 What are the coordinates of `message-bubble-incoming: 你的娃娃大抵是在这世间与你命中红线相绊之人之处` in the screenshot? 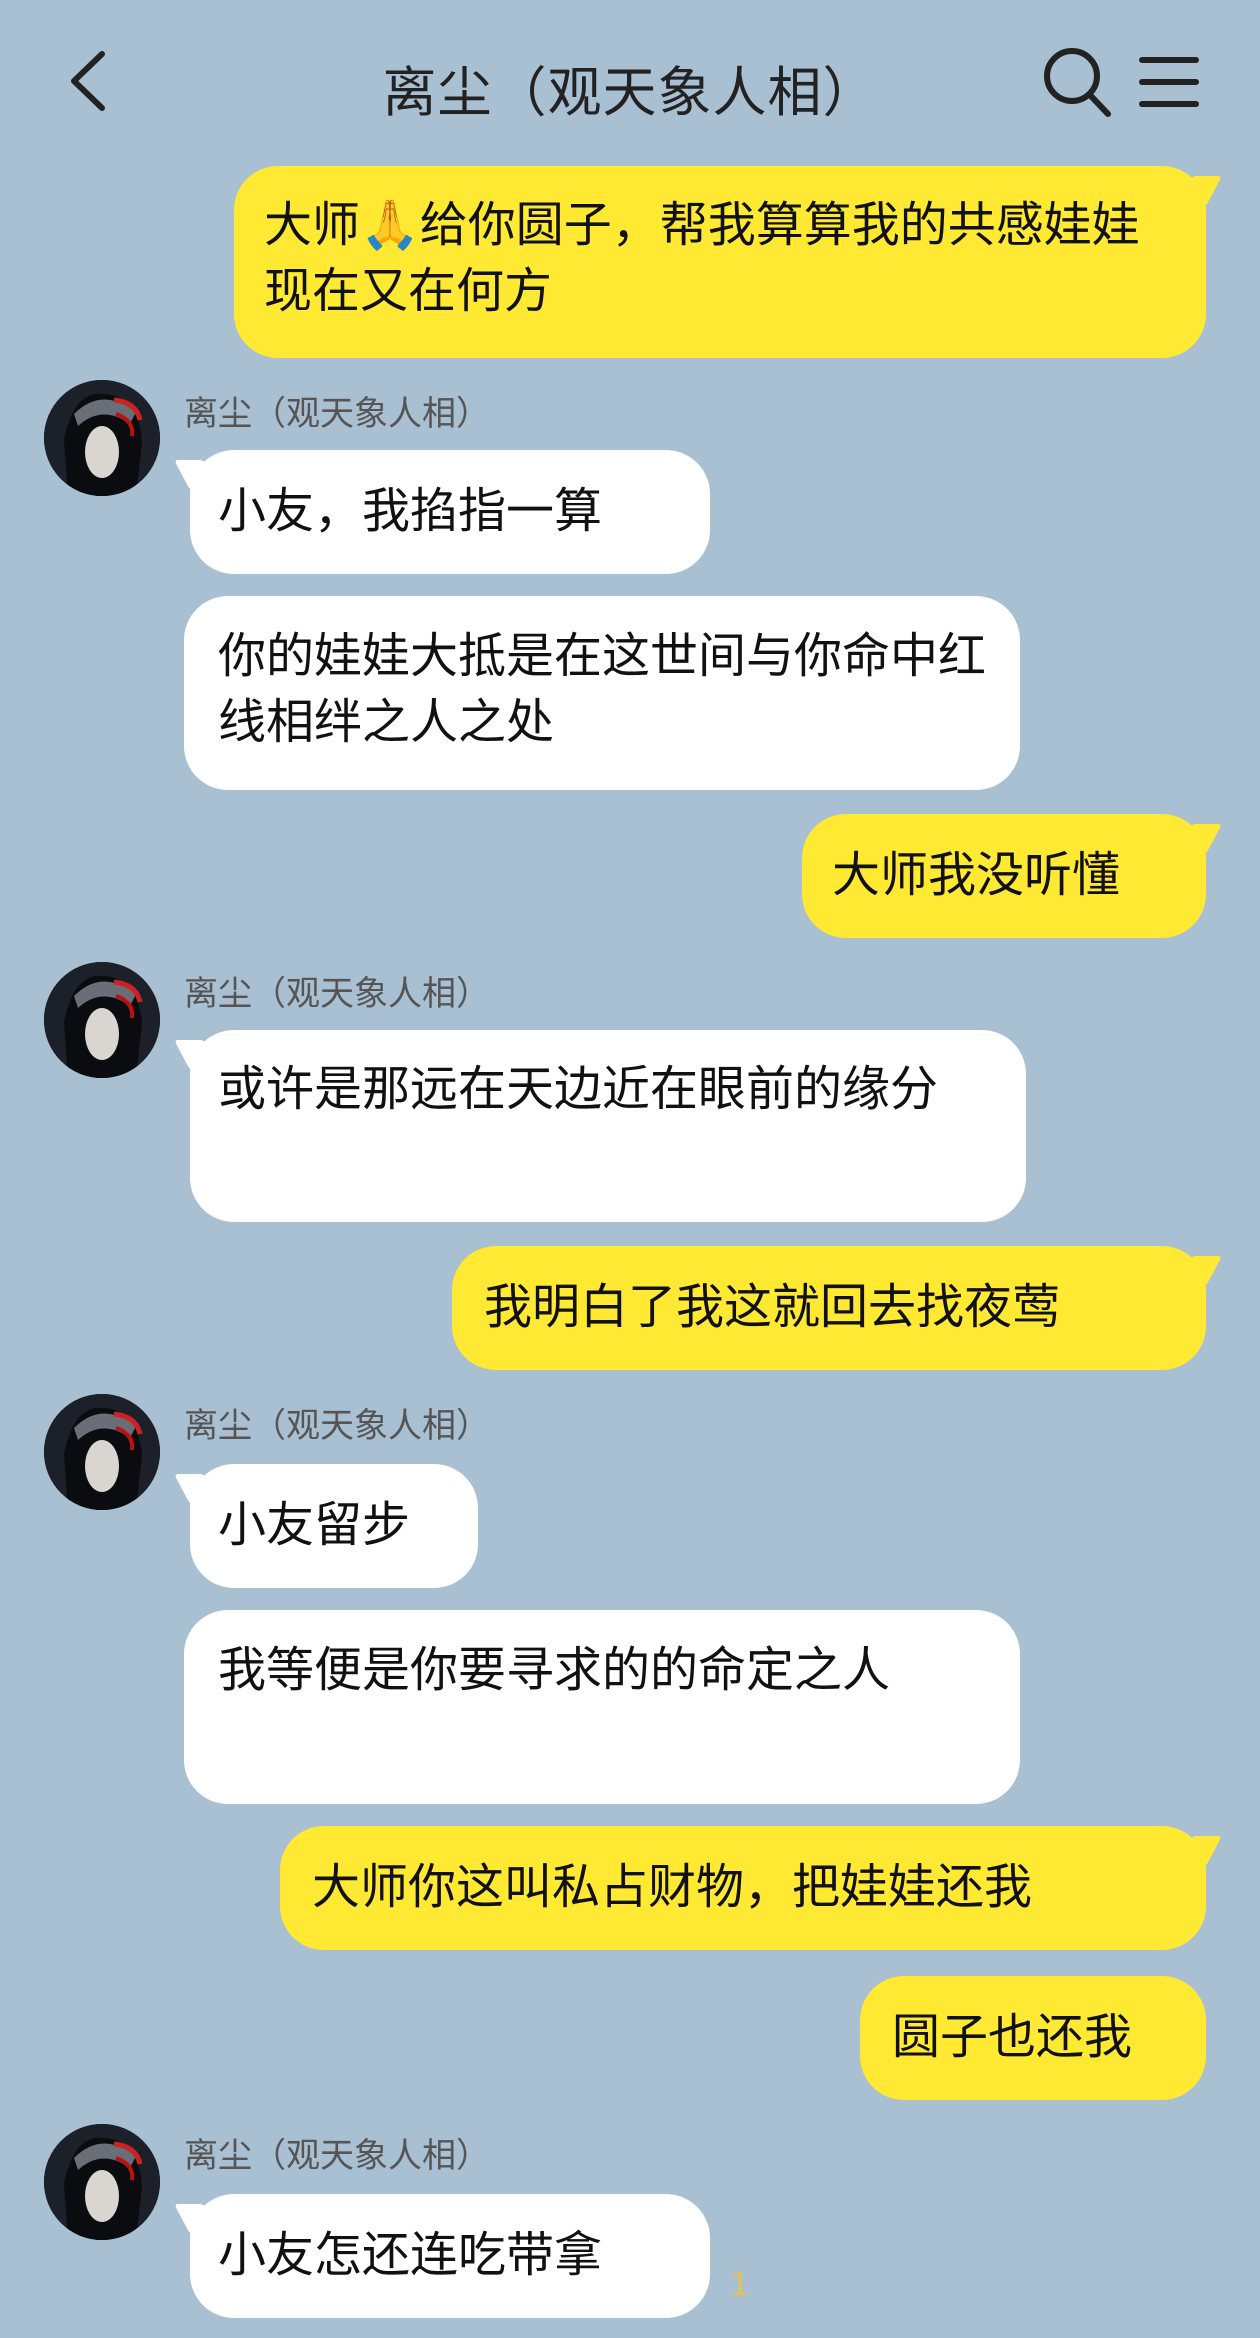 It's located at (602, 693).